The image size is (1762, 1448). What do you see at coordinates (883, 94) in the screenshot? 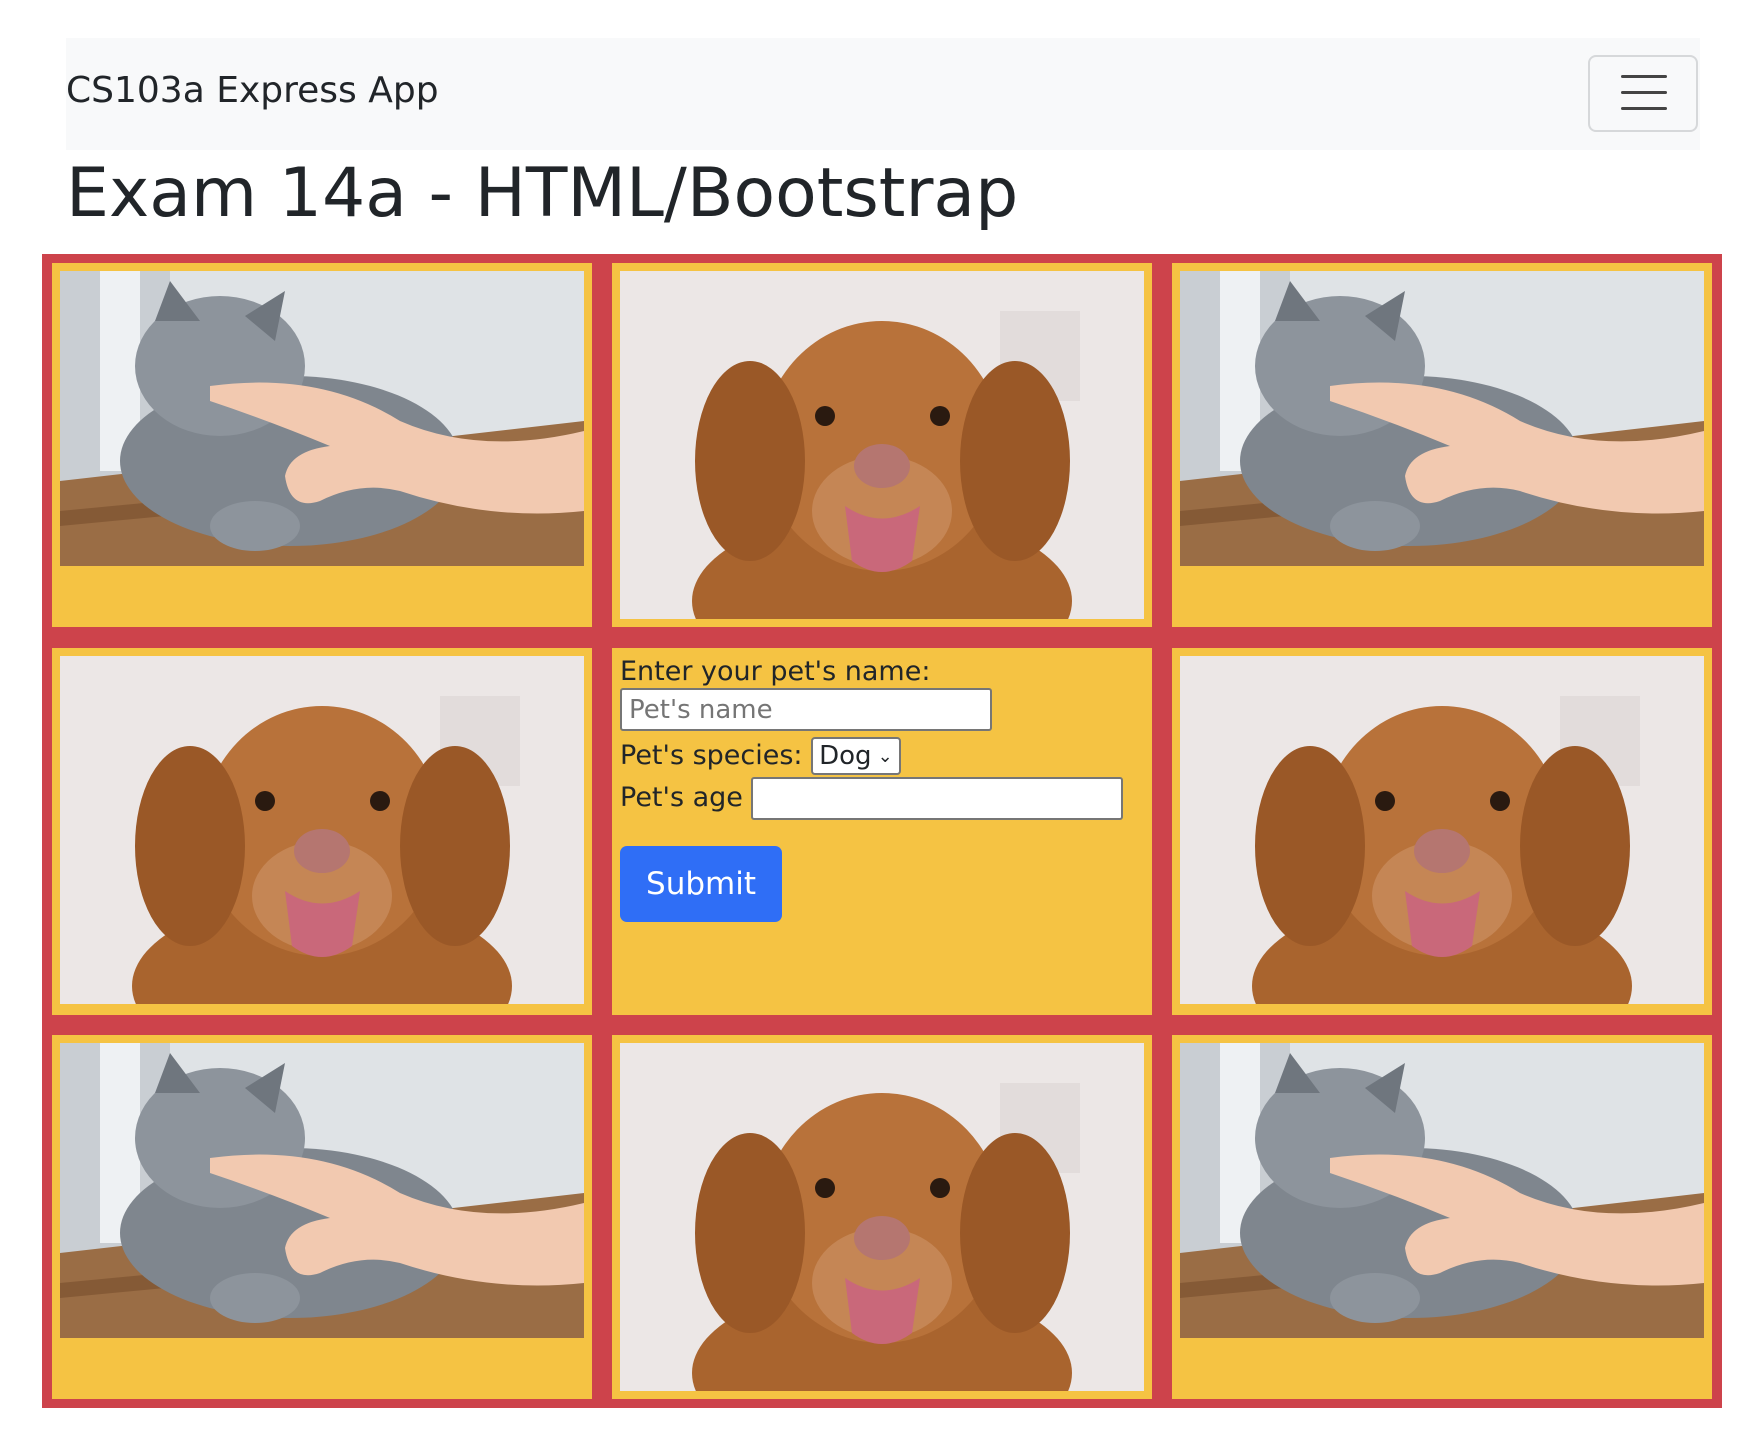
I see `navbar: CS103a Express App` at bounding box center [883, 94].